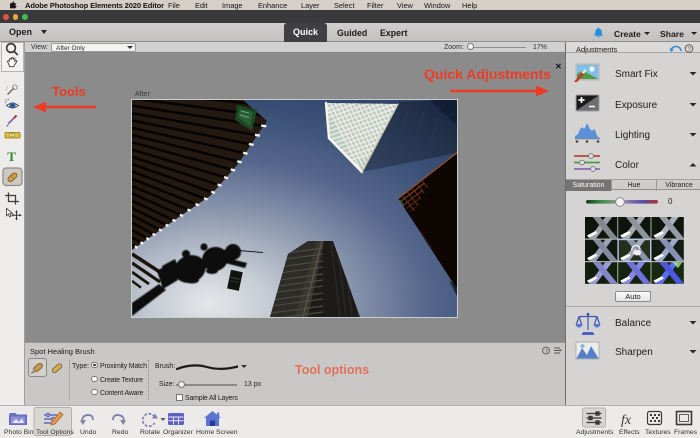  What do you see at coordinates (11, 156) in the screenshot?
I see `svg-text: T` at bounding box center [11, 156].